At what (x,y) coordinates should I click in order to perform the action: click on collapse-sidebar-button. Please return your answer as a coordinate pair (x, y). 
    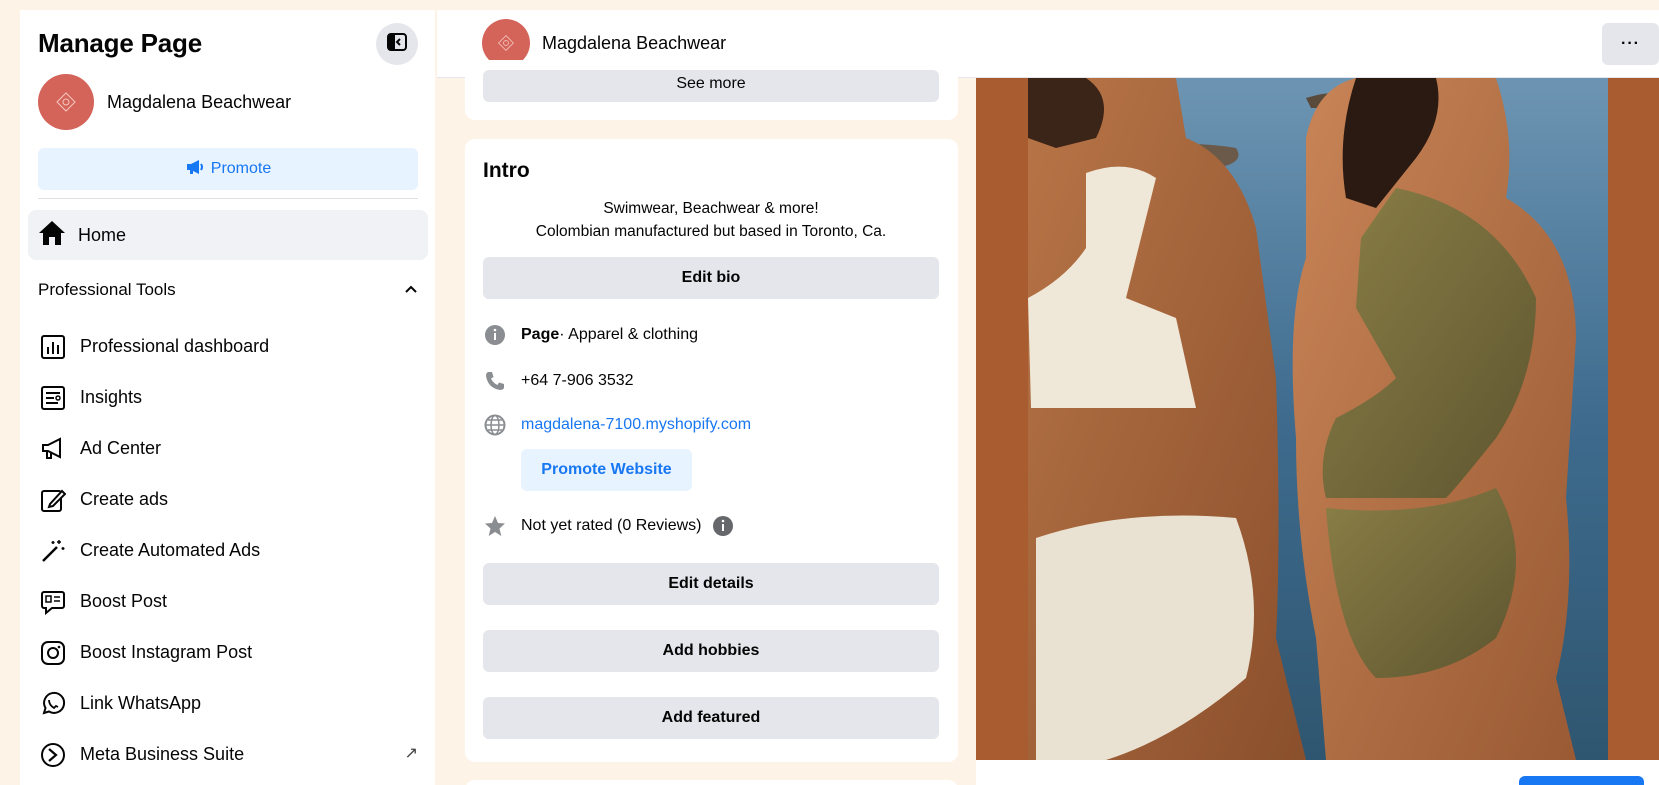
    Looking at the image, I should click on (397, 44).